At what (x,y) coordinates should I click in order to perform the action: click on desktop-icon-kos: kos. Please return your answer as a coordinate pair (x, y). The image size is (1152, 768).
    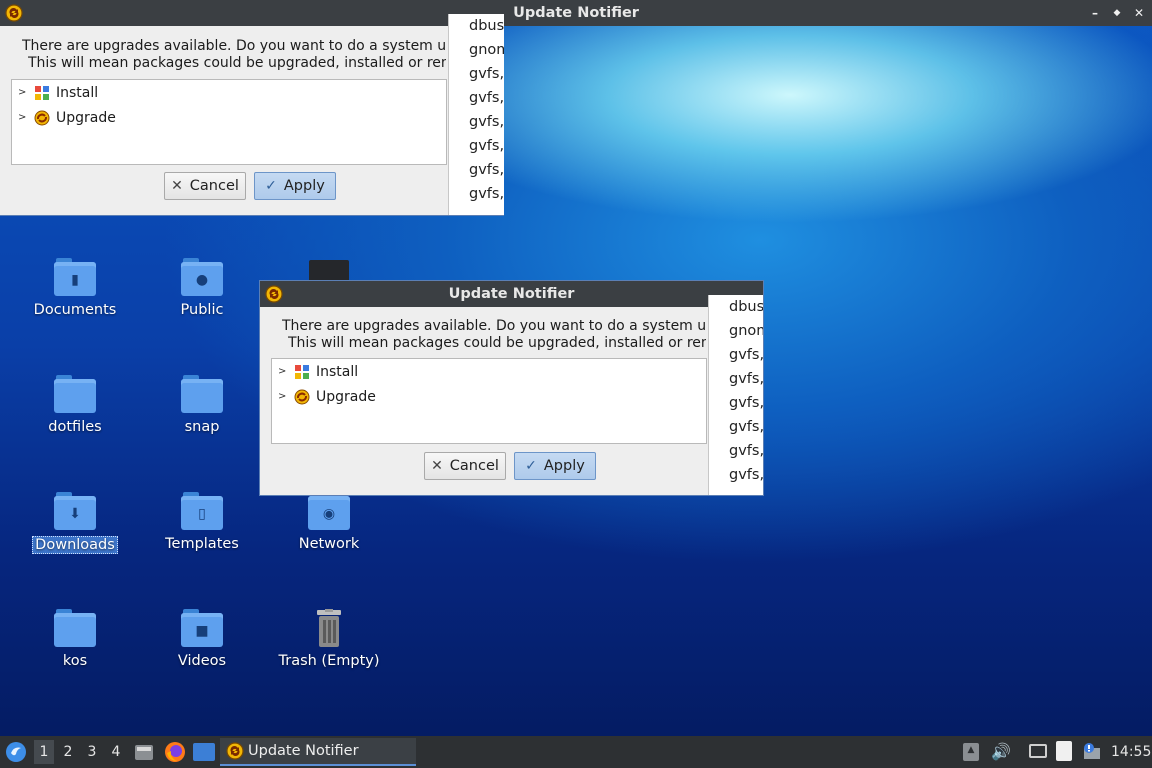
    Looking at the image, I should click on (75, 639).